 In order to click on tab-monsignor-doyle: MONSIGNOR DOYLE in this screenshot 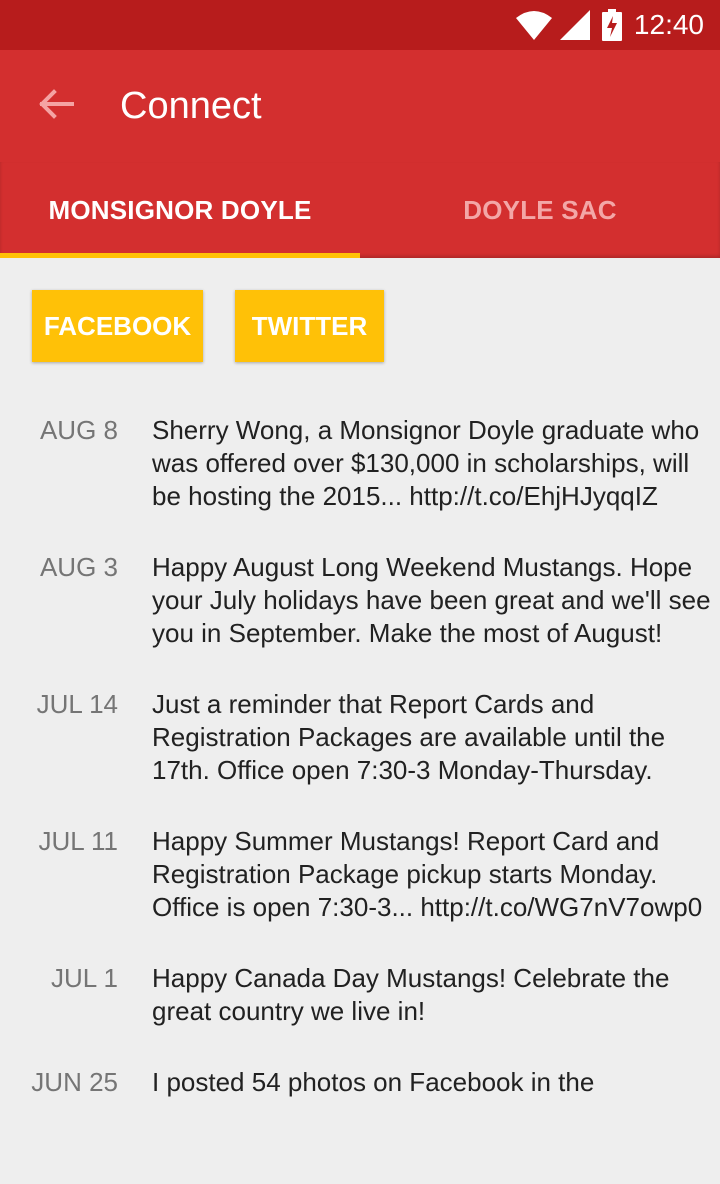, I will do `click(180, 210)`.